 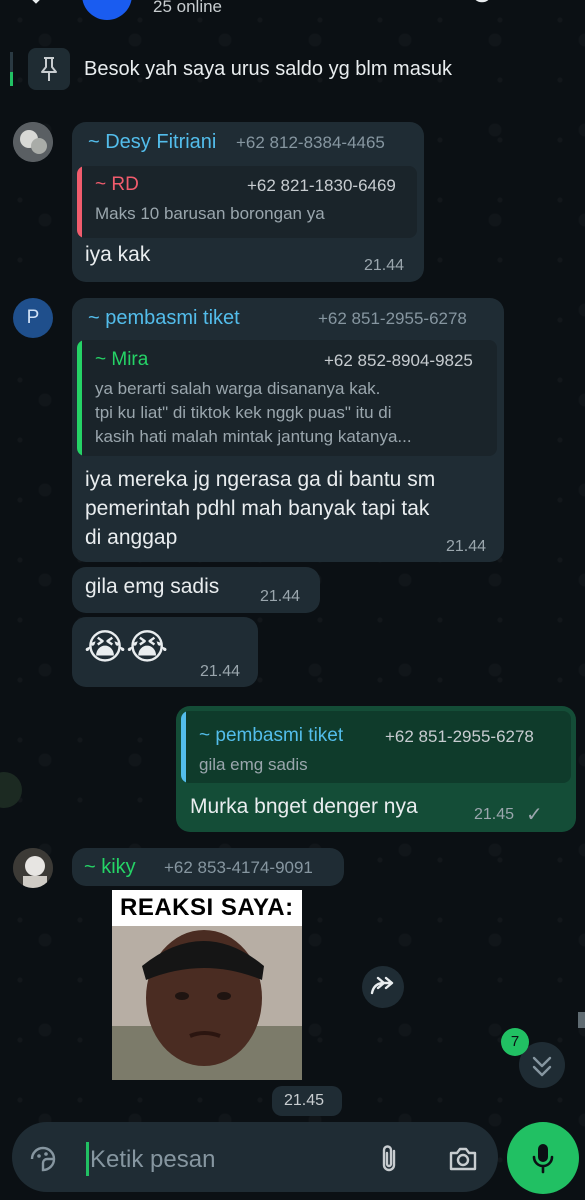 I want to click on sender-name: ~ pembasmi tiket, so click(x=164, y=318).